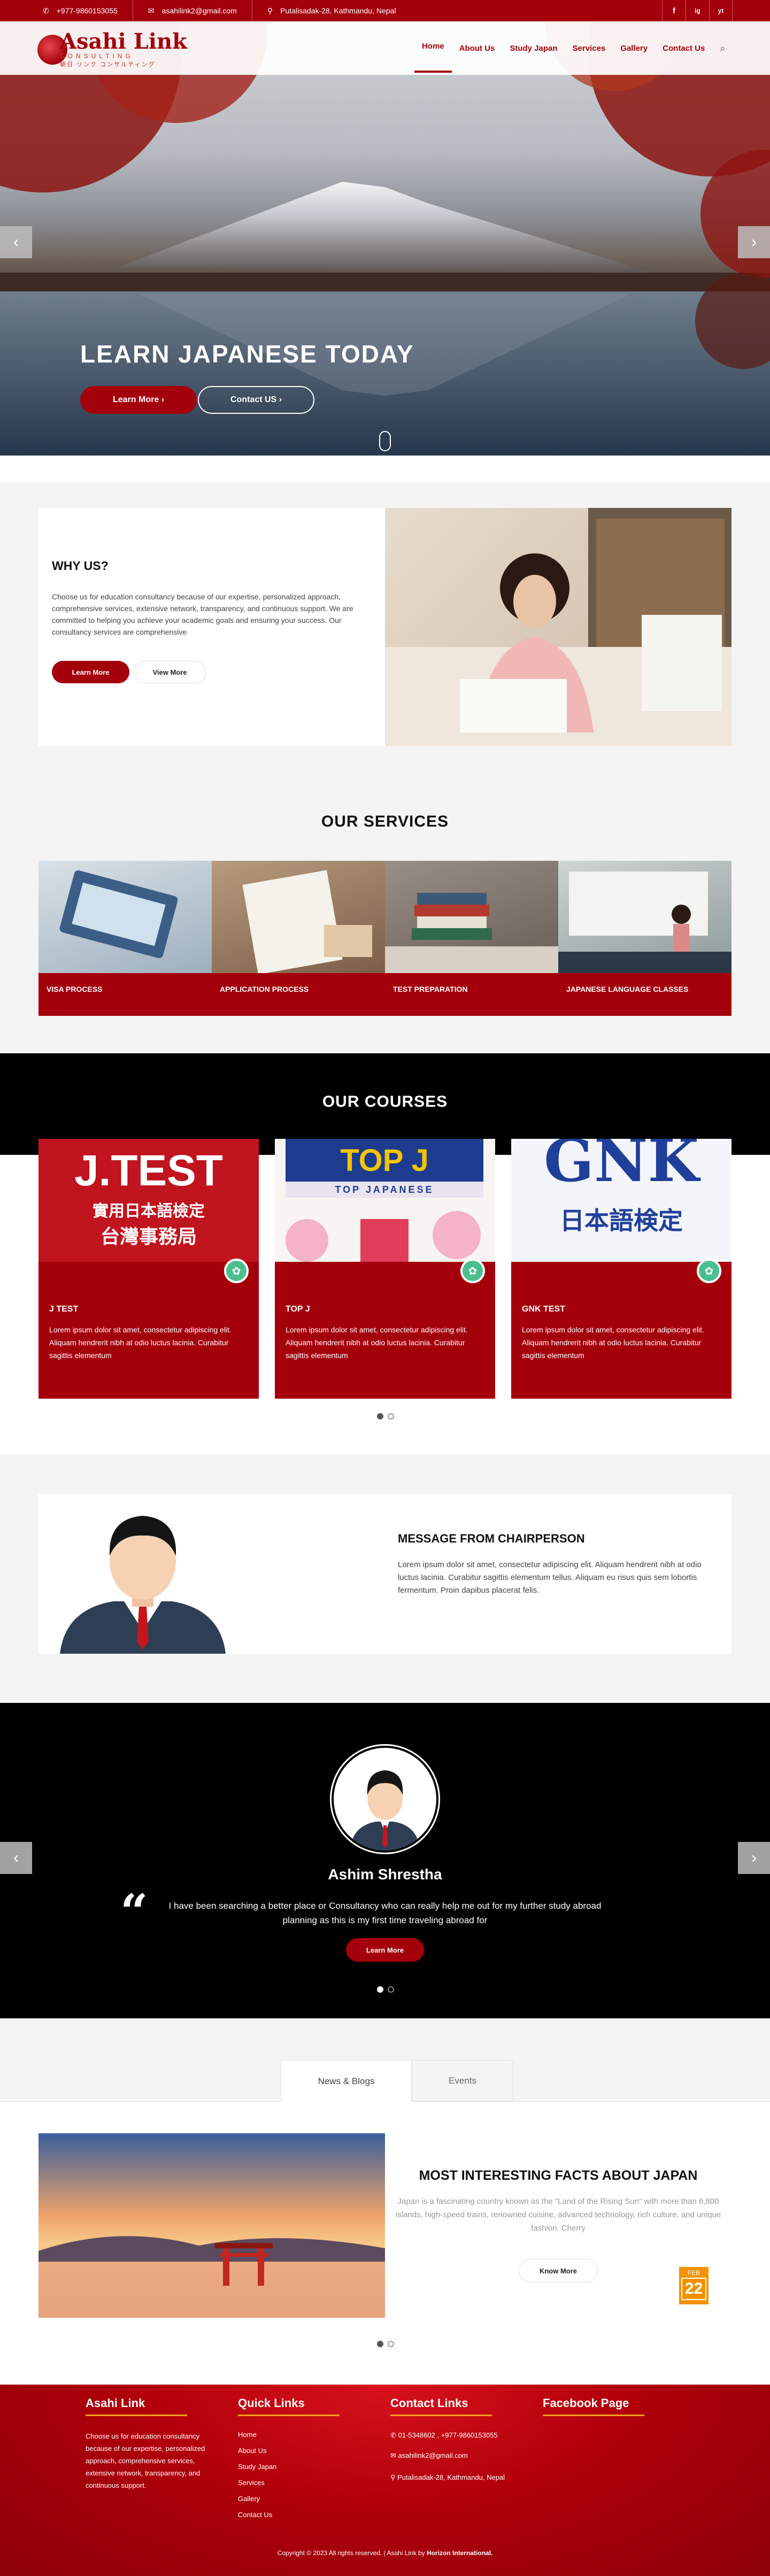 This screenshot has height=2576, width=770. I want to click on footer-email: ✉ asahilink2@gmail.com, so click(451, 2455).